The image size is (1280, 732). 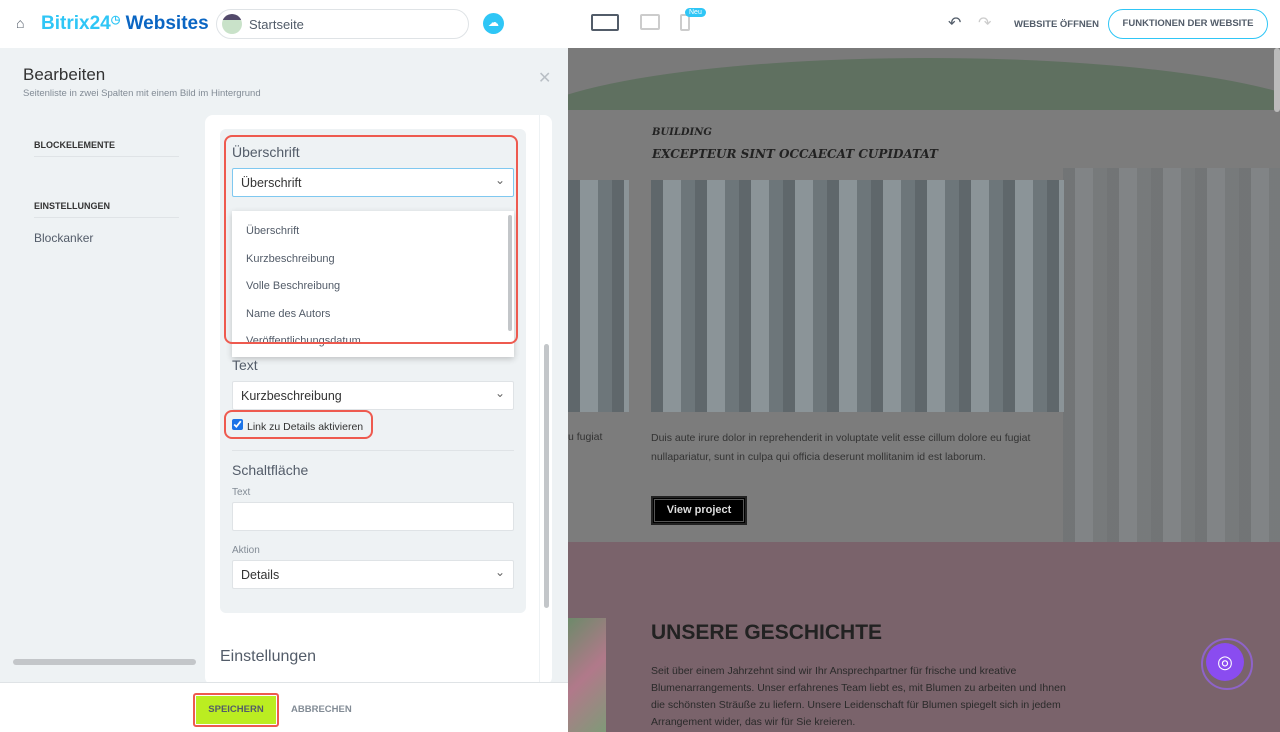 I want to click on scroll-track, so click(x=539, y=400).